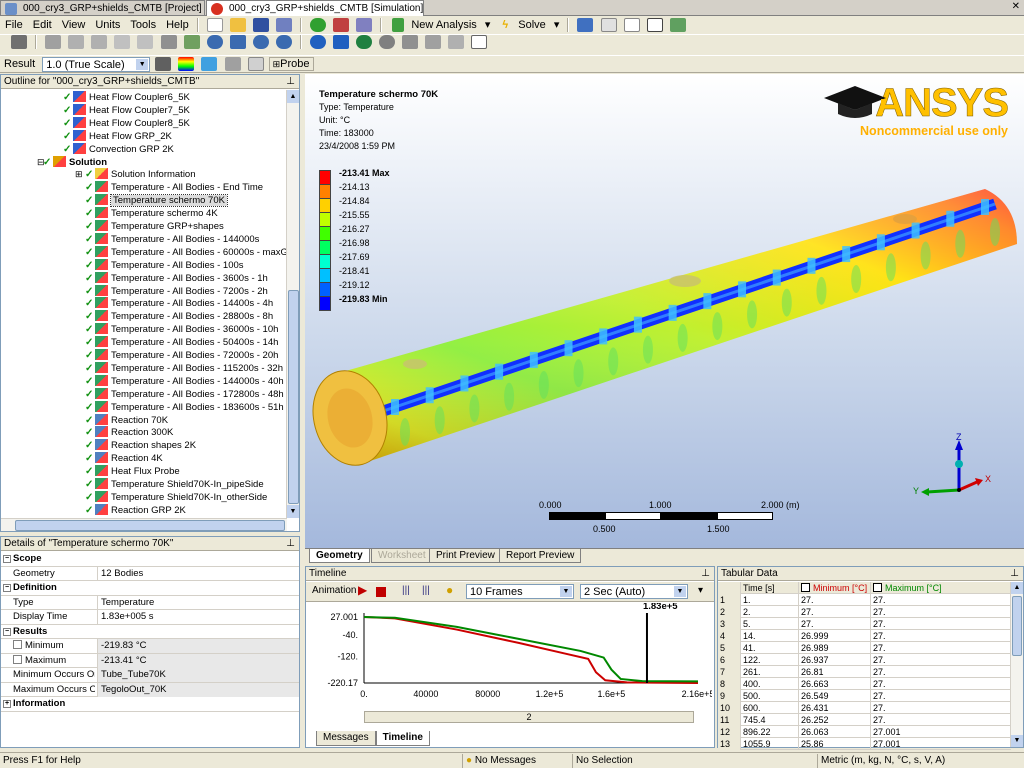  I want to click on chevron-down-icon: ▾, so click(700, 590).